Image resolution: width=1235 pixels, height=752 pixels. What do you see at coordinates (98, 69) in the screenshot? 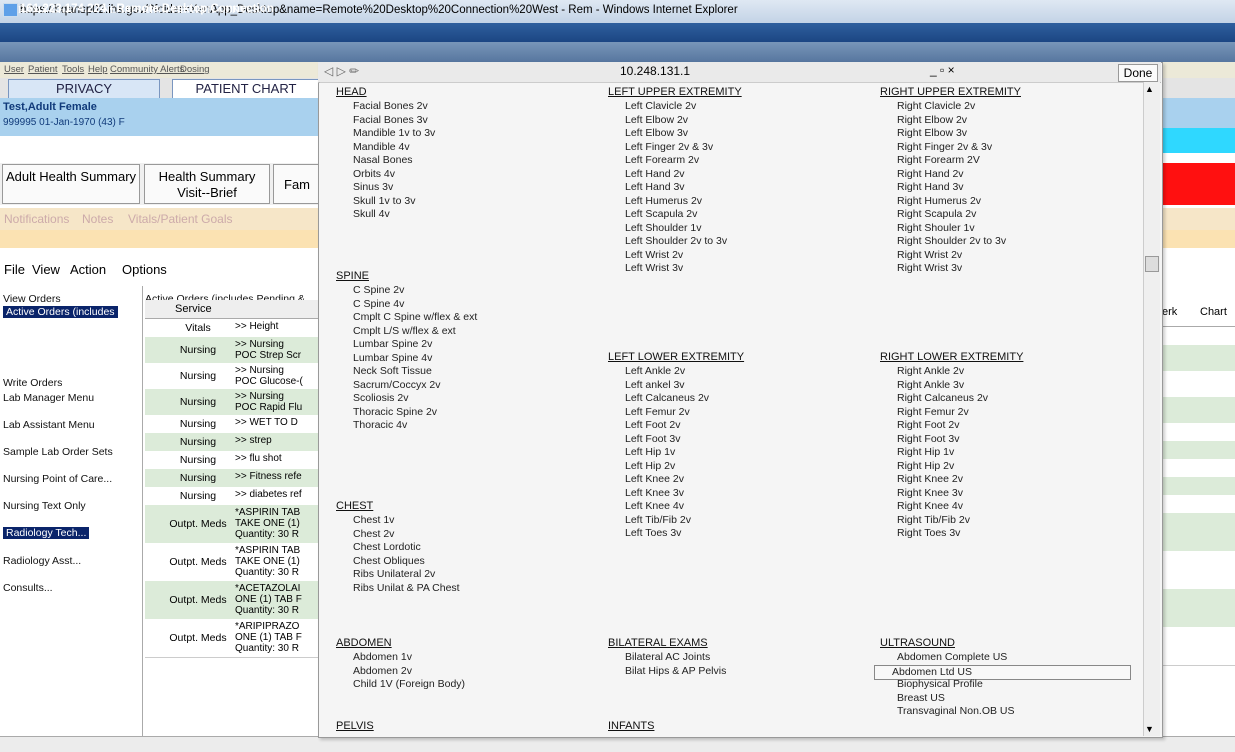
I see `menu-help: Help` at bounding box center [98, 69].